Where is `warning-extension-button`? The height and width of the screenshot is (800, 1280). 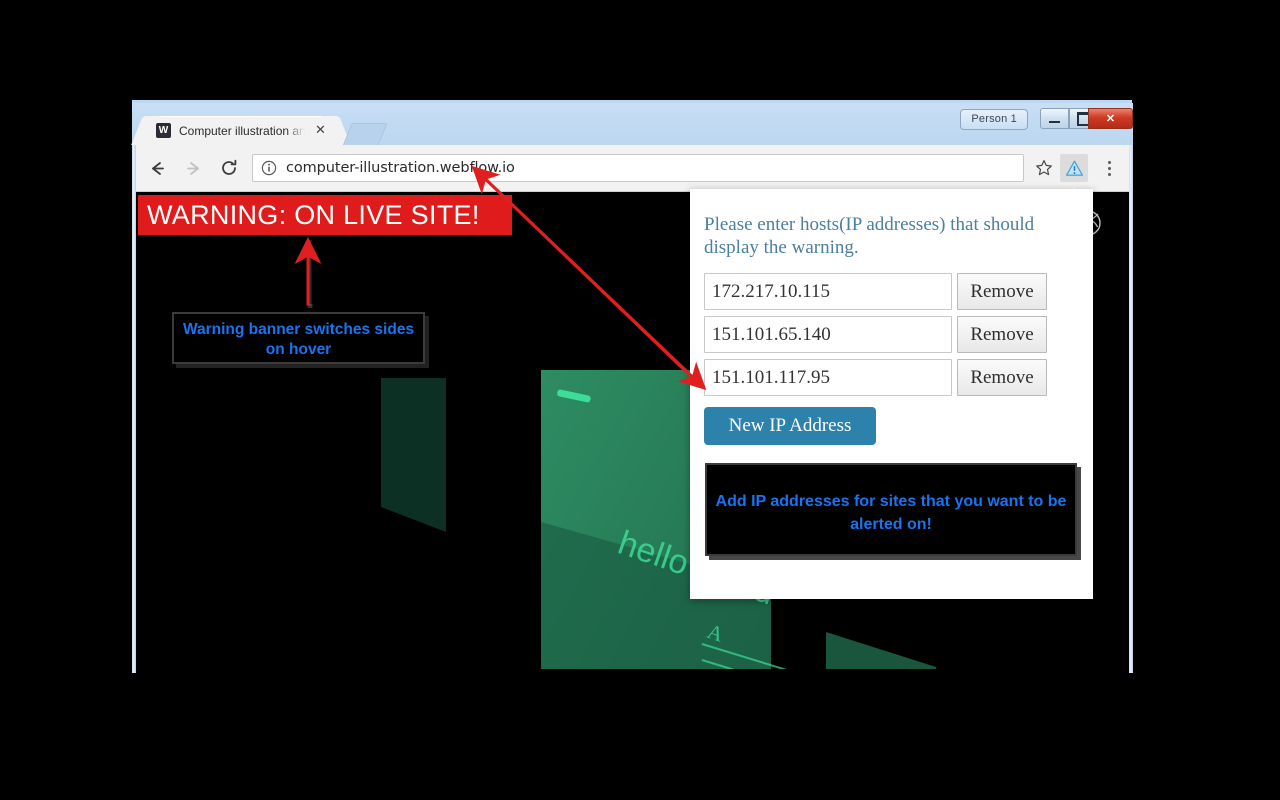
warning-extension-button is located at coordinates (1074, 175).